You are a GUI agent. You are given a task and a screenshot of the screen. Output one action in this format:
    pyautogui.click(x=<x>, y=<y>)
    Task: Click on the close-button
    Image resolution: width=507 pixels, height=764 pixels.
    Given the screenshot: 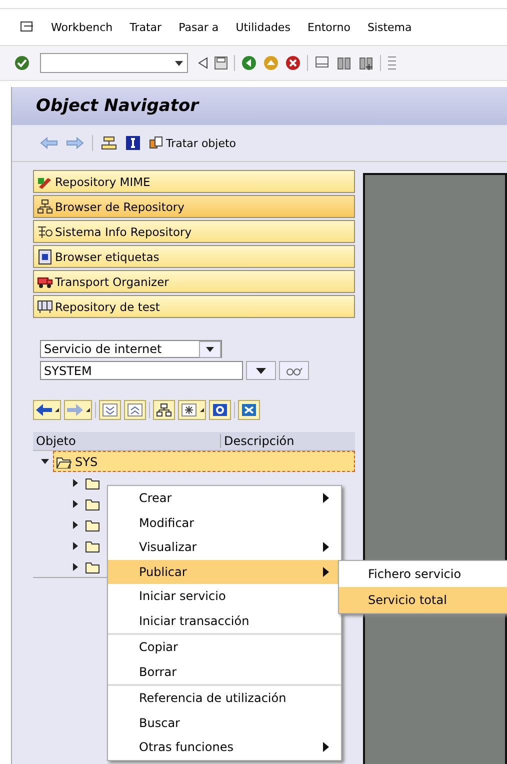 What is the action you would take?
    pyautogui.click(x=249, y=410)
    